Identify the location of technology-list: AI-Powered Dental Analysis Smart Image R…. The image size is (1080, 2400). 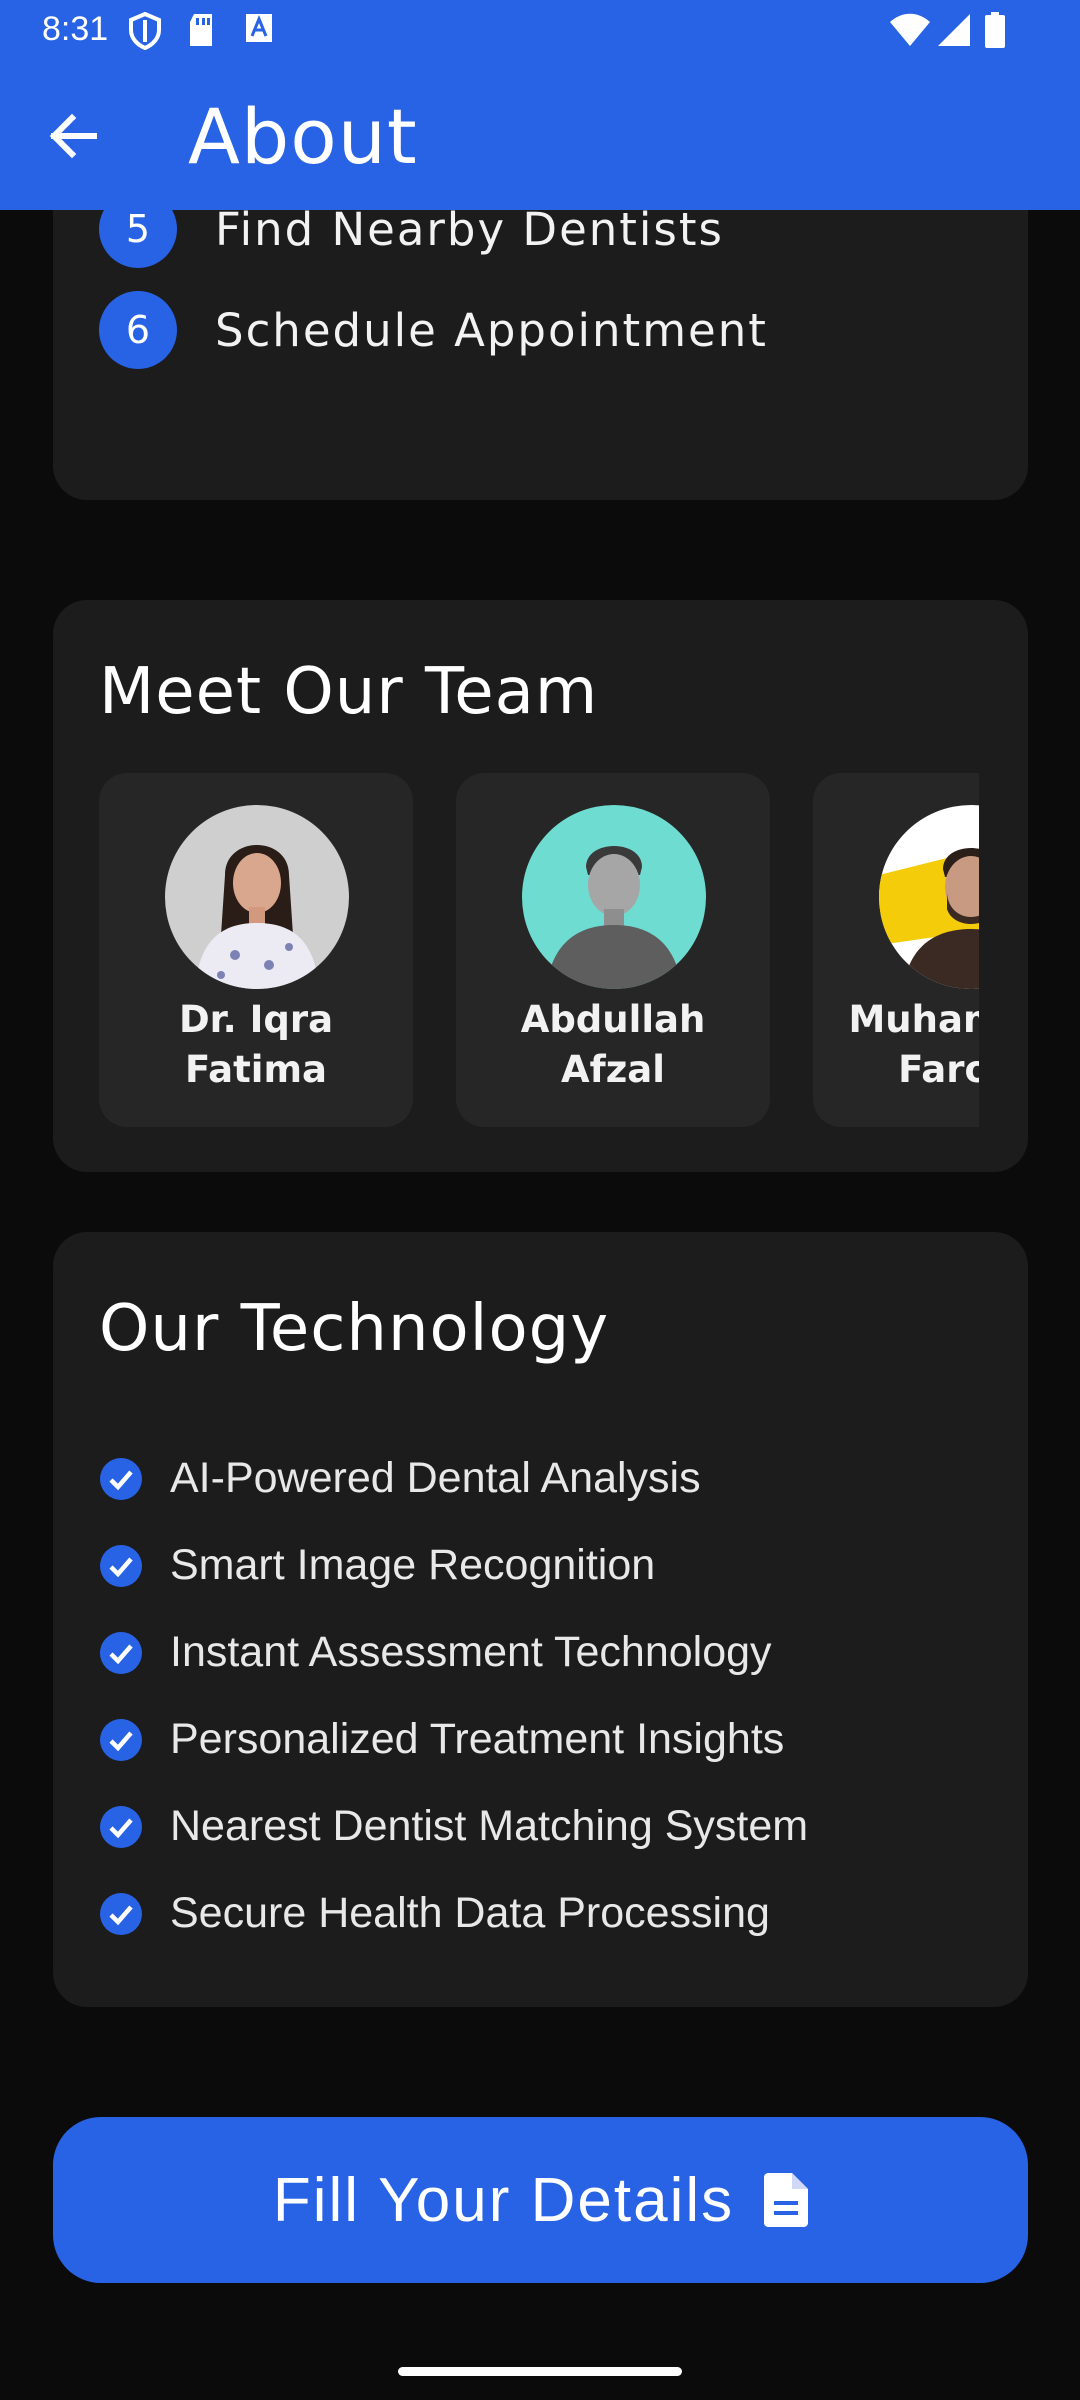
(453, 1696).